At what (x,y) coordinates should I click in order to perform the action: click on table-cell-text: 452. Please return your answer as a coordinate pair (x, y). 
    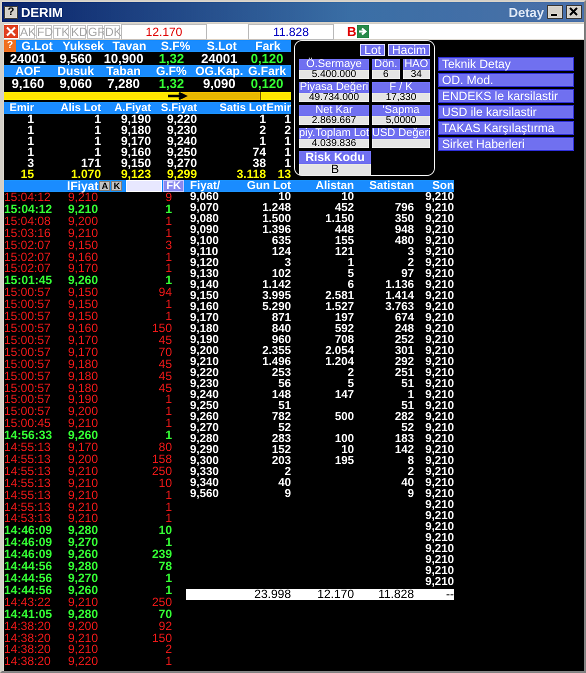
    Looking at the image, I should click on (344, 208).